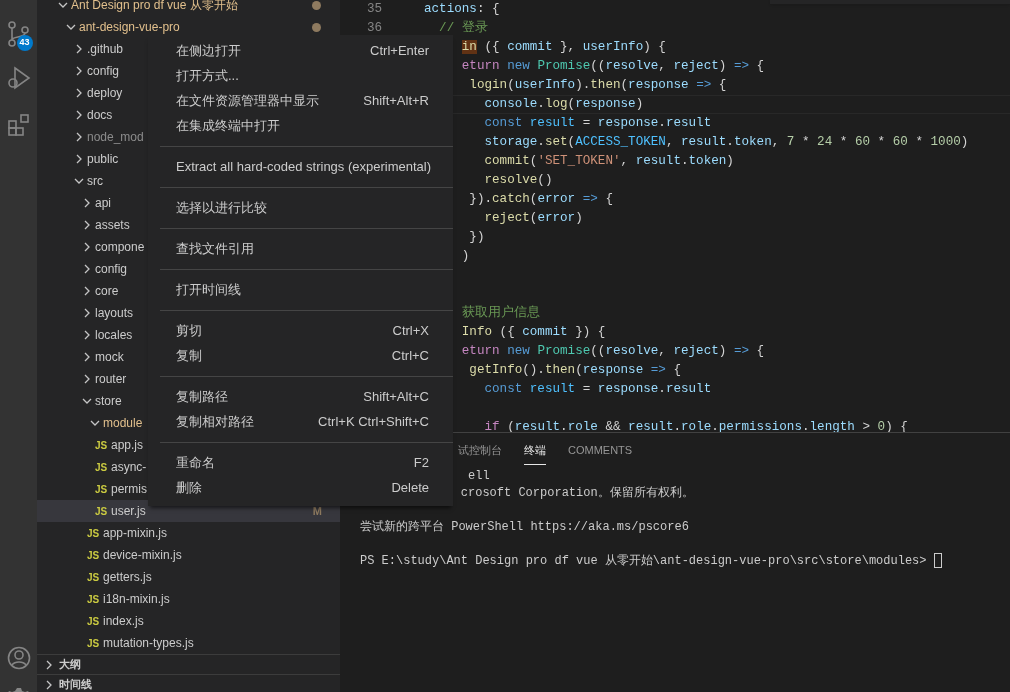 This screenshot has height=692, width=1010. I want to click on tree-item-label: i18n-mixin.js, so click(136, 599).